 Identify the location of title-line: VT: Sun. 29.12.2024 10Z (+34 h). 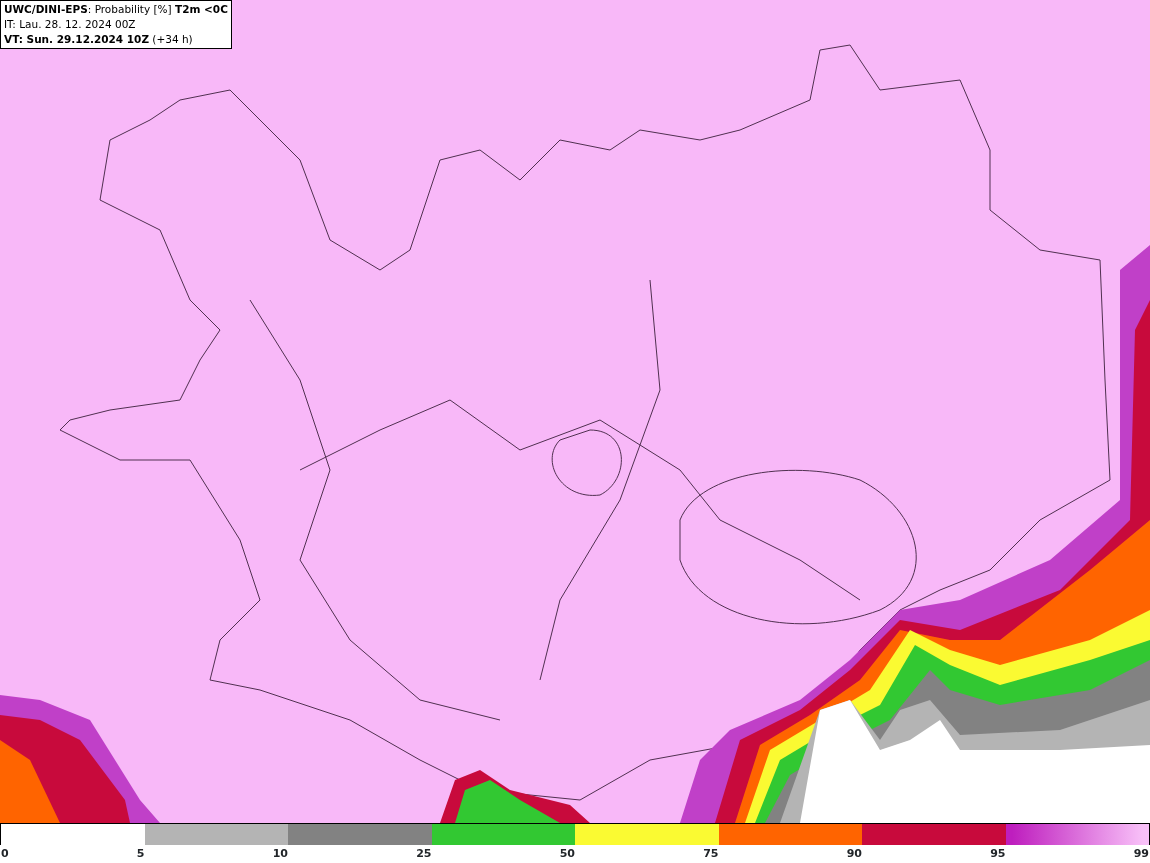
(99, 39).